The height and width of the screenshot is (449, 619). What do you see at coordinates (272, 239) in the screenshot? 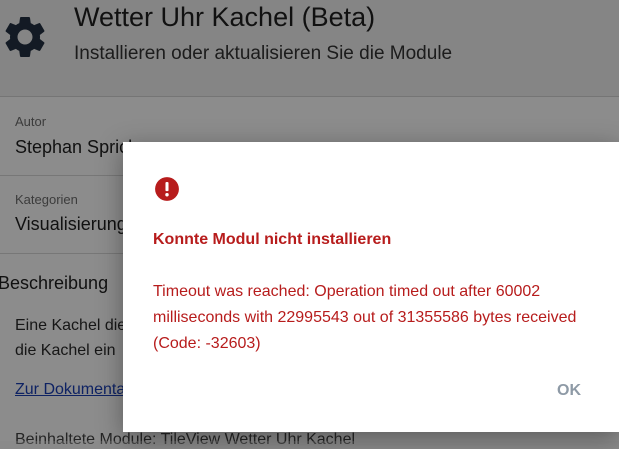
I see `dialog-title: Konnte Modul nicht installieren` at bounding box center [272, 239].